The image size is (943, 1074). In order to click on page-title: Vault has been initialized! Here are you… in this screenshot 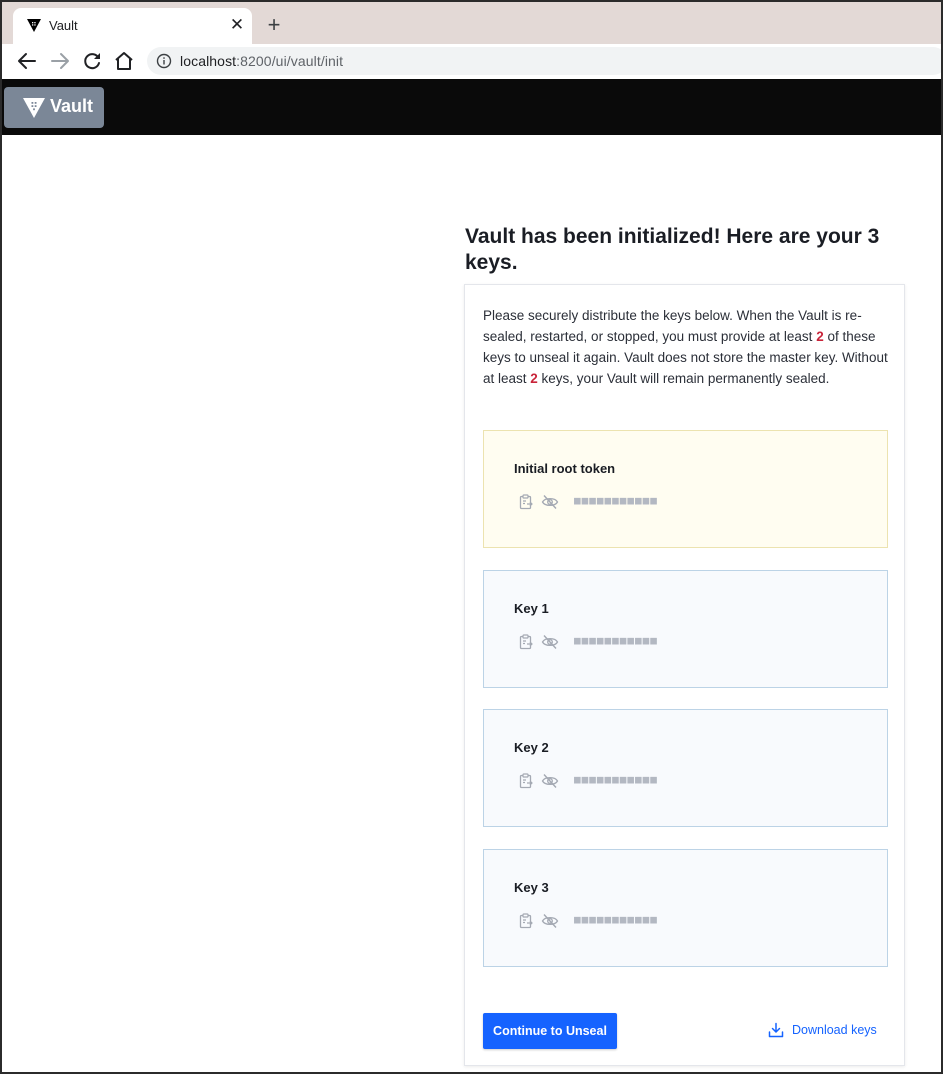, I will do `click(672, 249)`.